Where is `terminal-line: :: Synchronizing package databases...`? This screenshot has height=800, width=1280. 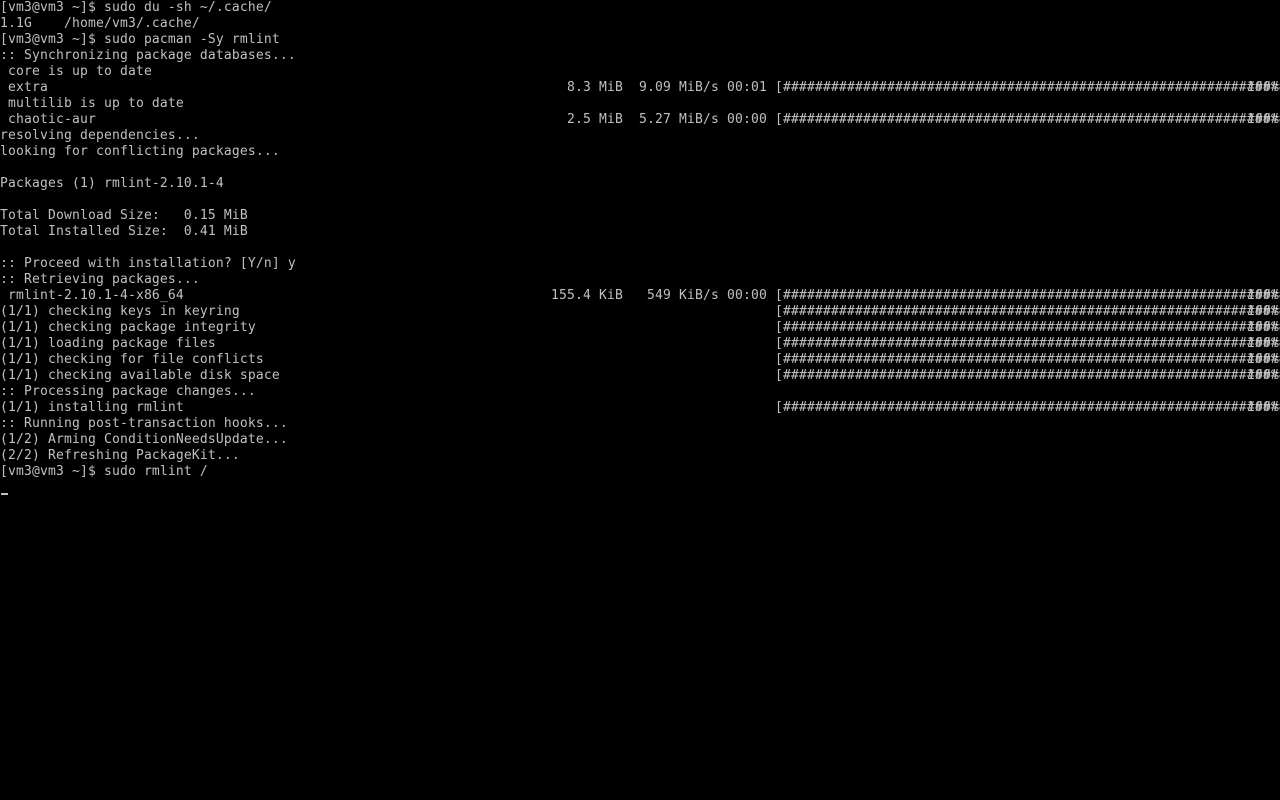 terminal-line: :: Synchronizing package databases... is located at coordinates (640, 56).